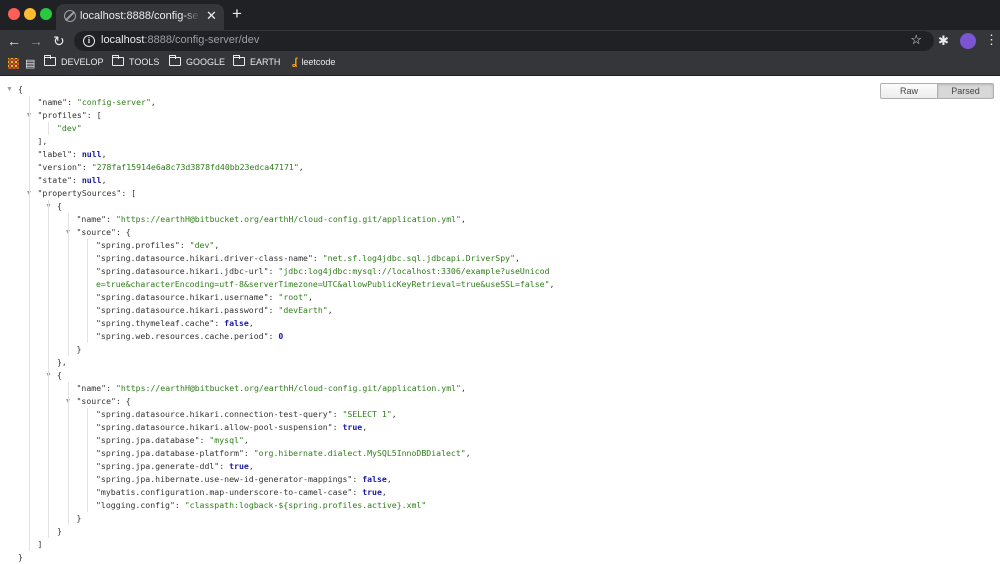 The width and height of the screenshot is (1000, 564). Describe the element at coordinates (87, 193) in the screenshot. I see `json-line: "propertySources": [` at that location.